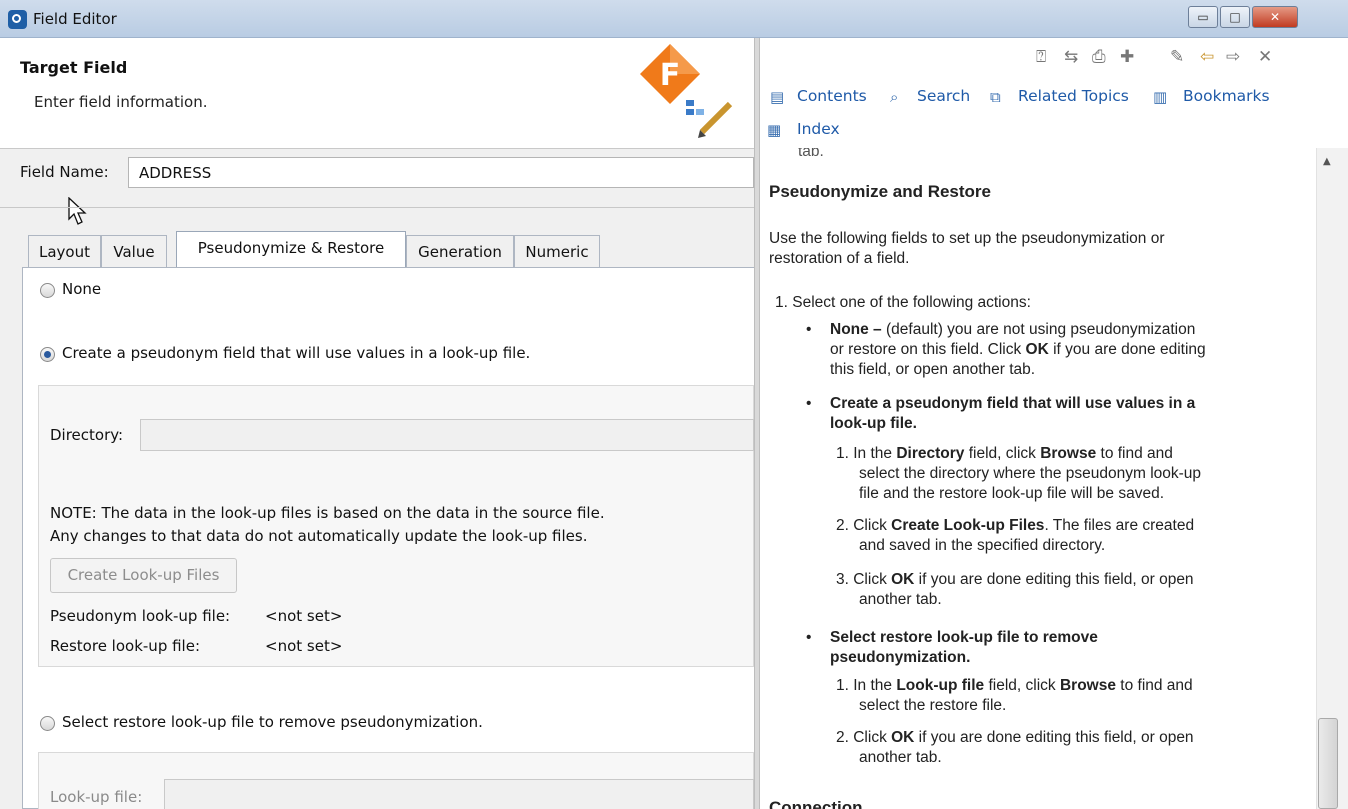 The image size is (1348, 809). I want to click on help-intro-2: restoration of a field., so click(839, 258).